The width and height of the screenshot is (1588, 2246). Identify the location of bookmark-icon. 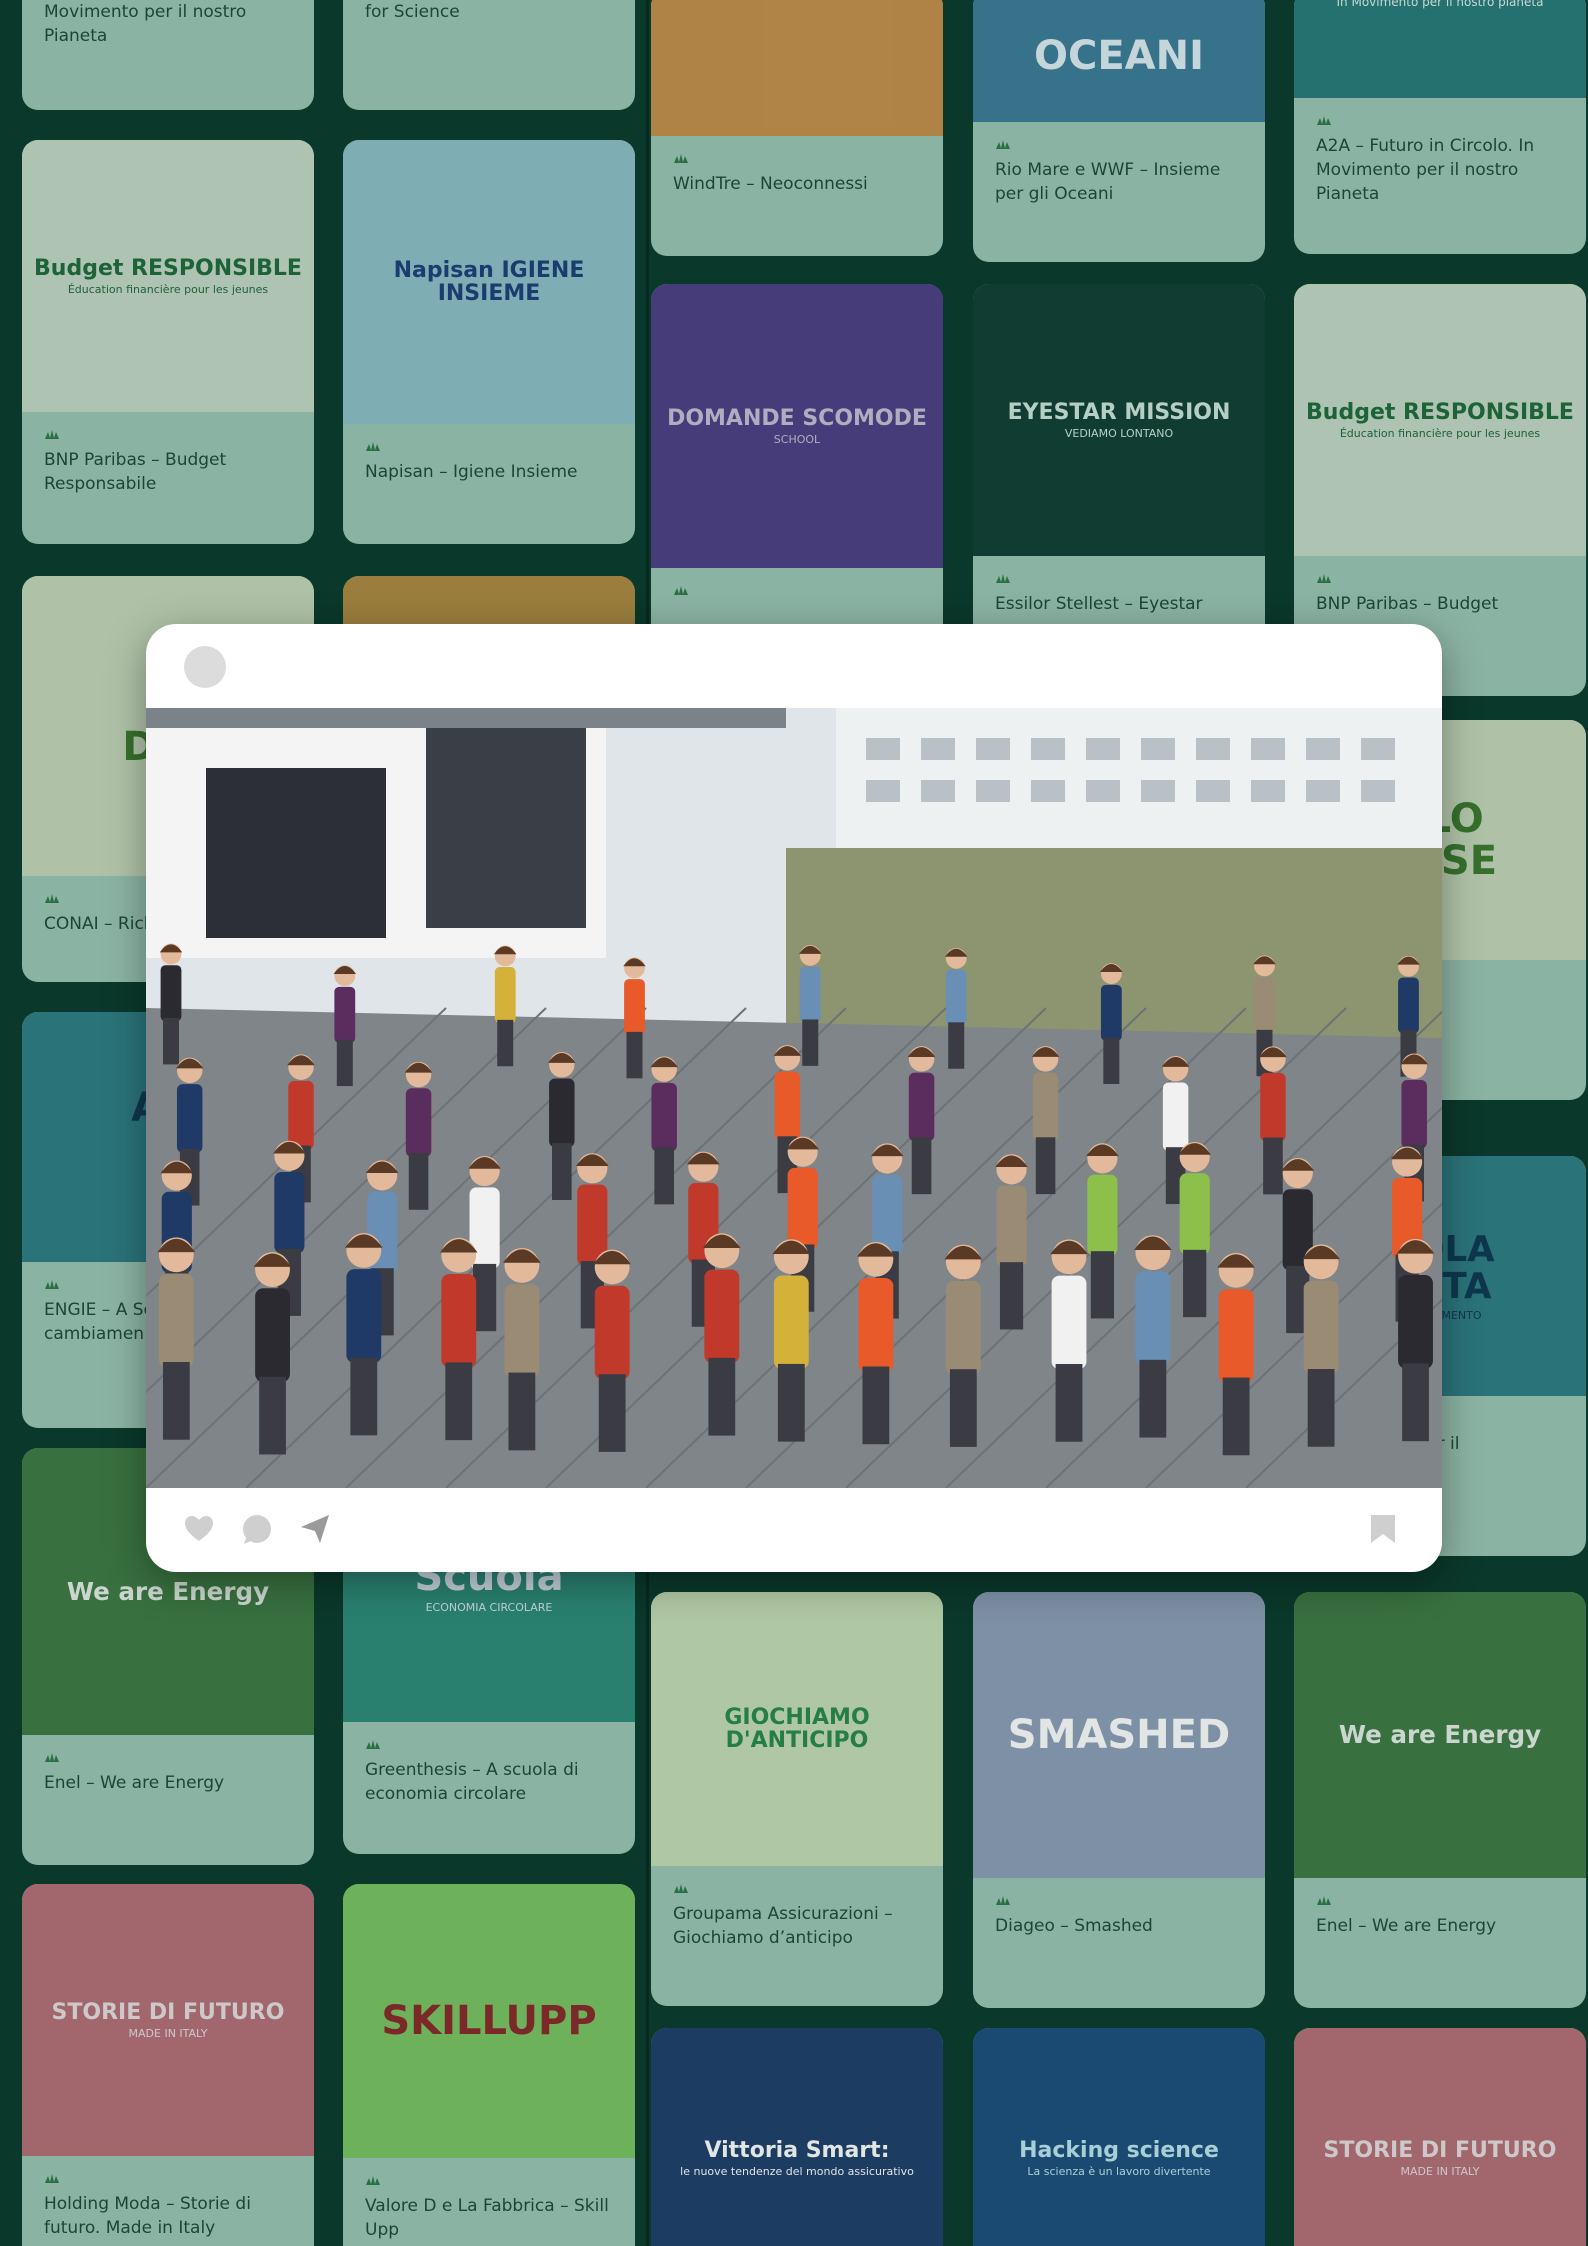
(1383, 1529).